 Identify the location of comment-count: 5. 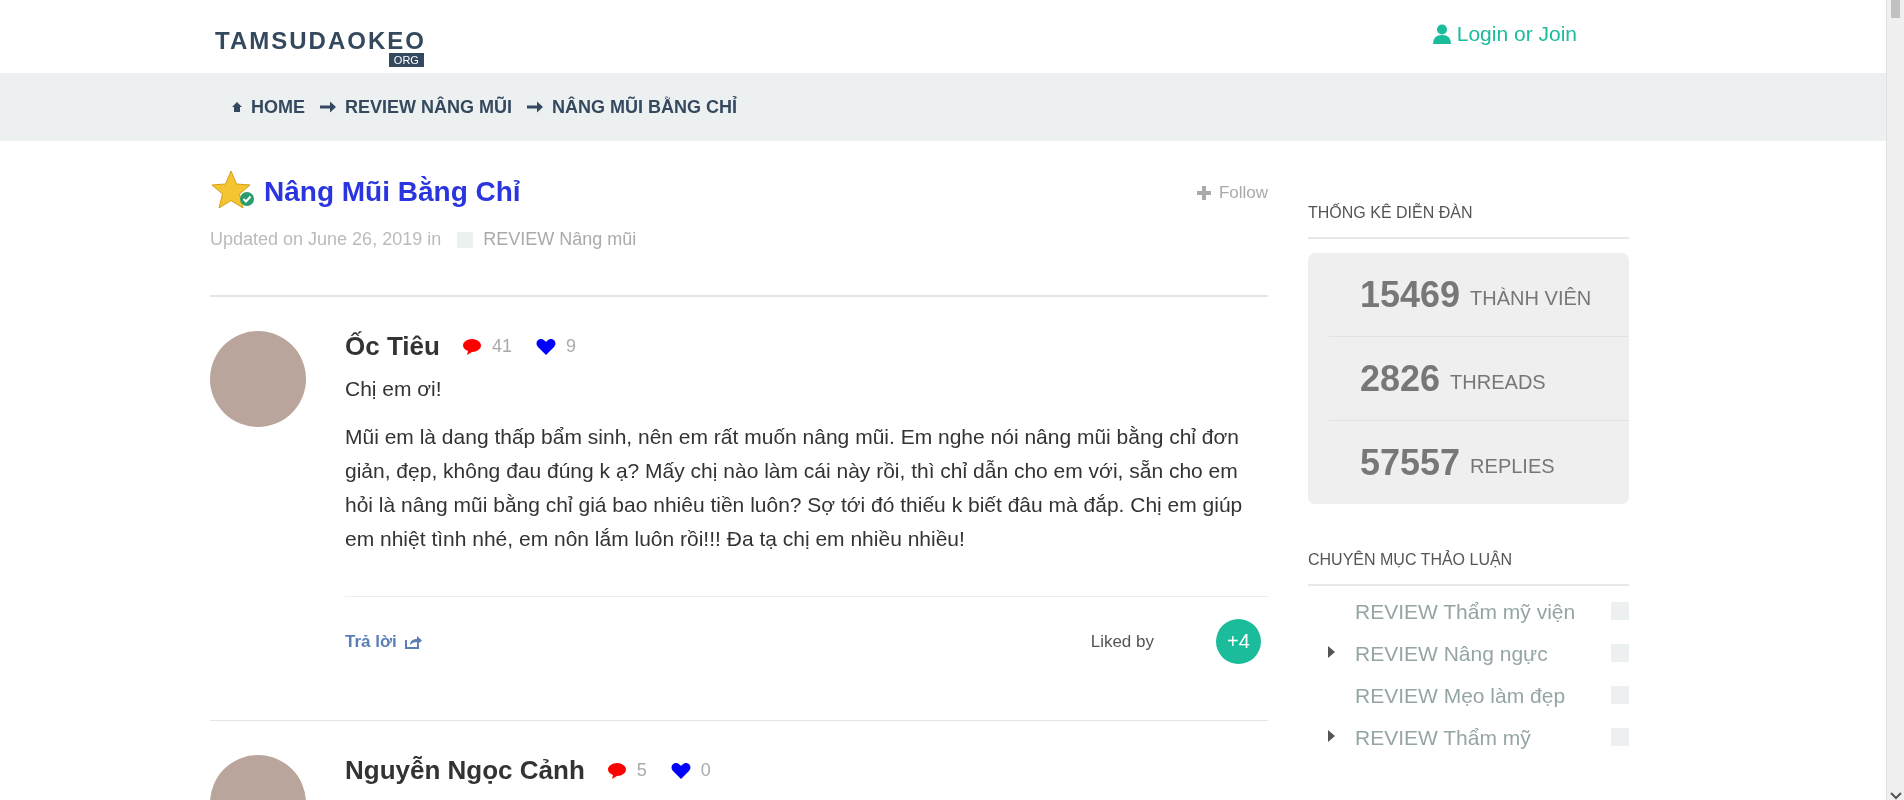
(641, 770).